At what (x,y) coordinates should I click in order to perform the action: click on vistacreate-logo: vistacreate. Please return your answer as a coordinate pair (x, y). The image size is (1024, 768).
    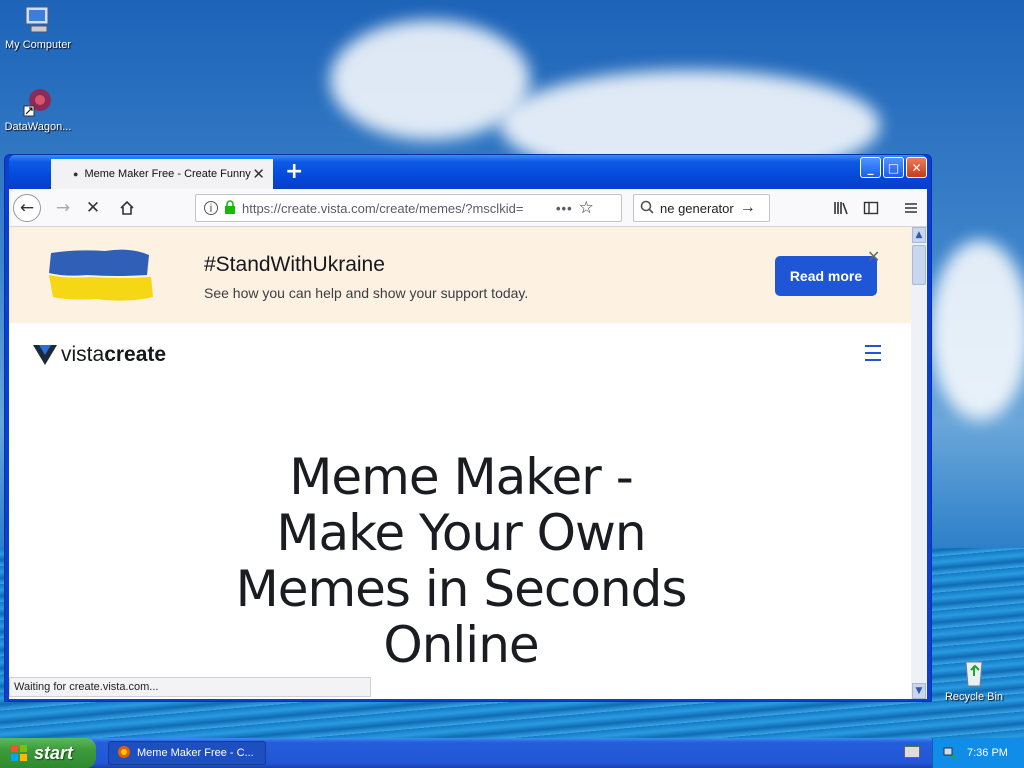
    Looking at the image, I should click on (99, 355).